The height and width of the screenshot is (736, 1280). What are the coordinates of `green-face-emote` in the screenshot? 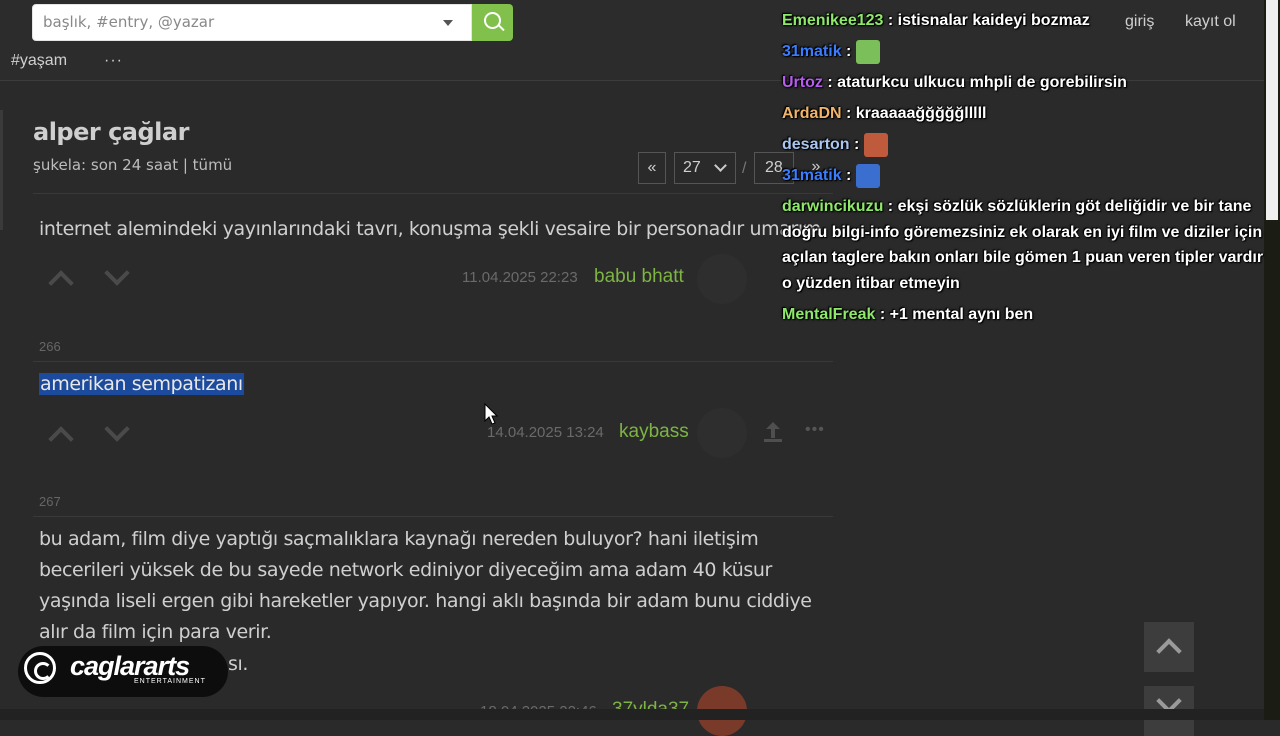 It's located at (867, 51).